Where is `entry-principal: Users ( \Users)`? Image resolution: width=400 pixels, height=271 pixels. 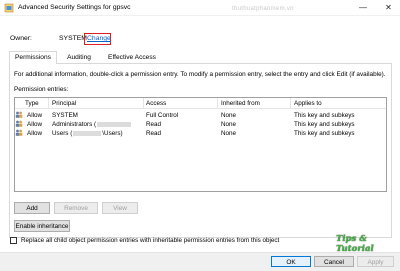
entry-principal: Users ( \Users) is located at coordinates (87, 133).